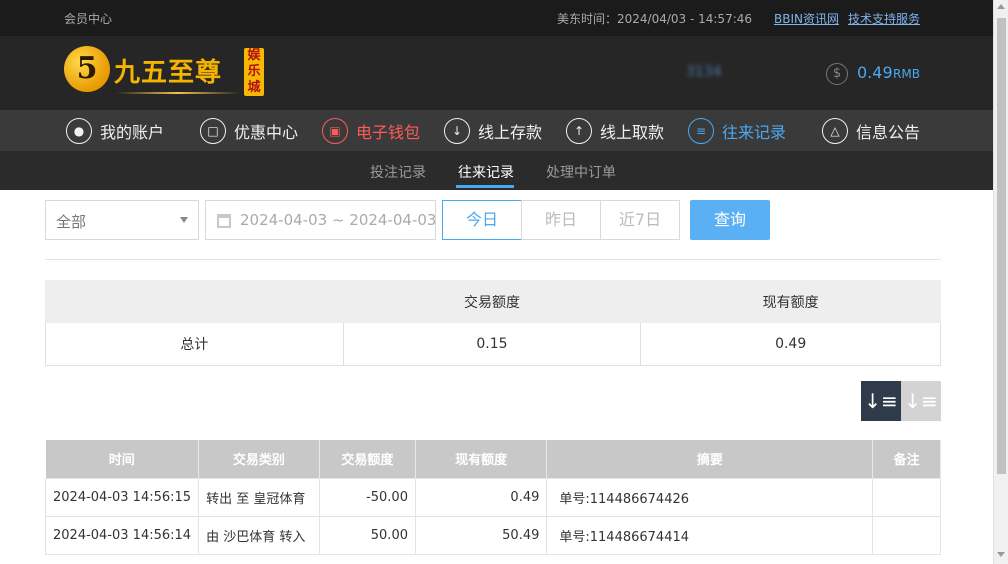  I want to click on last-7-days-button: 近7日, so click(640, 220).